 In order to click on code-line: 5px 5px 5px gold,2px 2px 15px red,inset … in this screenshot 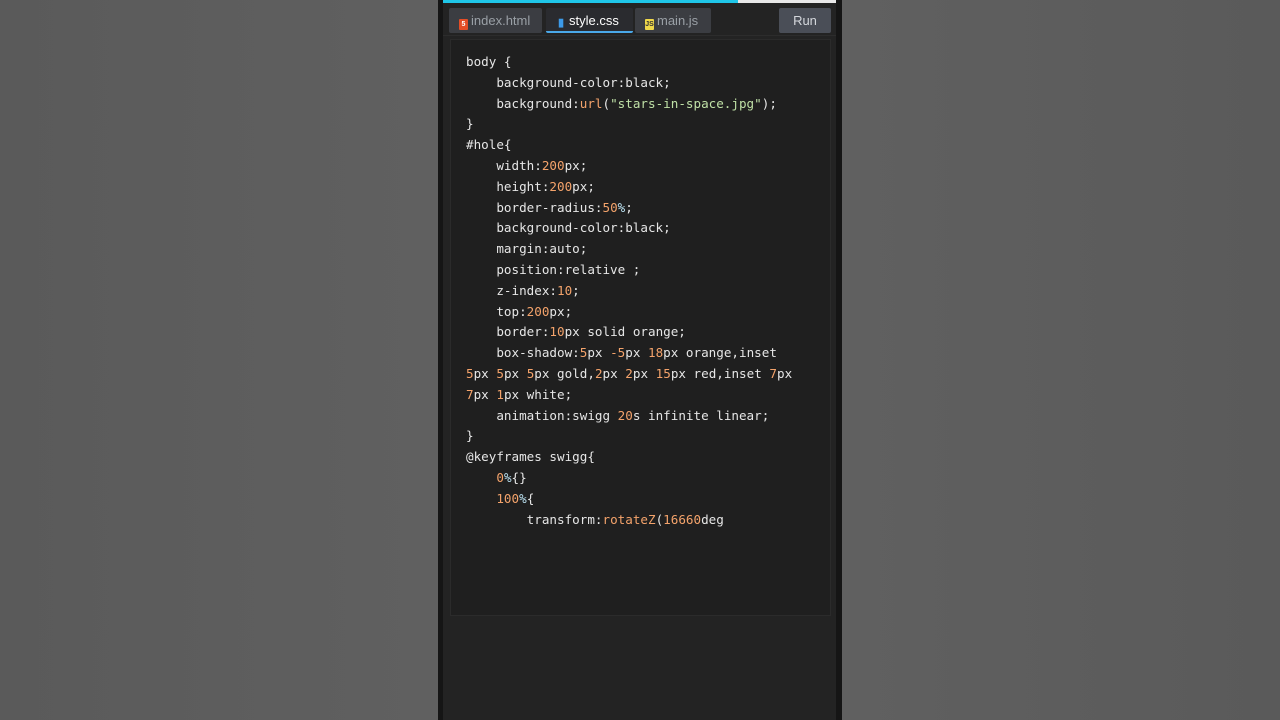, I will do `click(646, 374)`.